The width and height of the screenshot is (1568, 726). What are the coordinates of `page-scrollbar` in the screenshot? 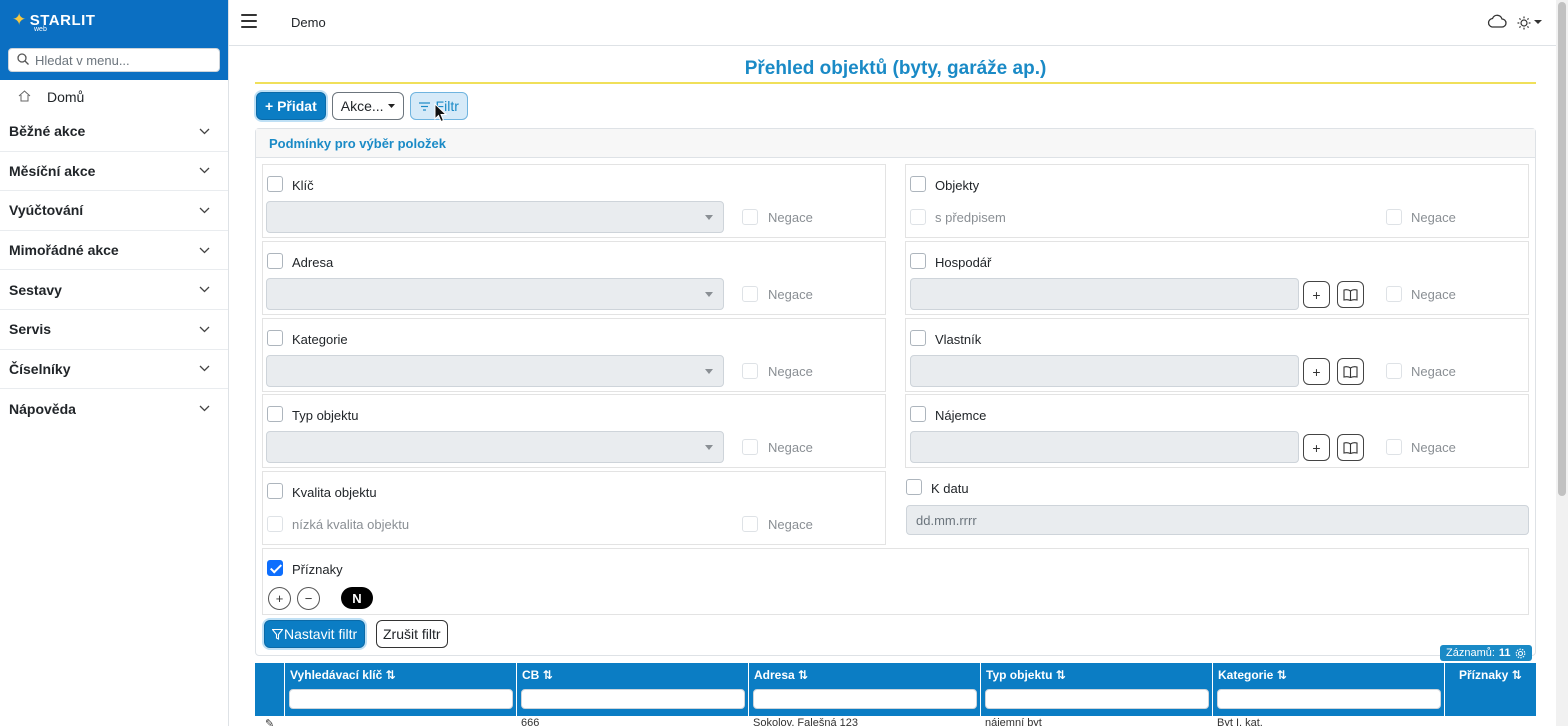 It's located at (1562, 363).